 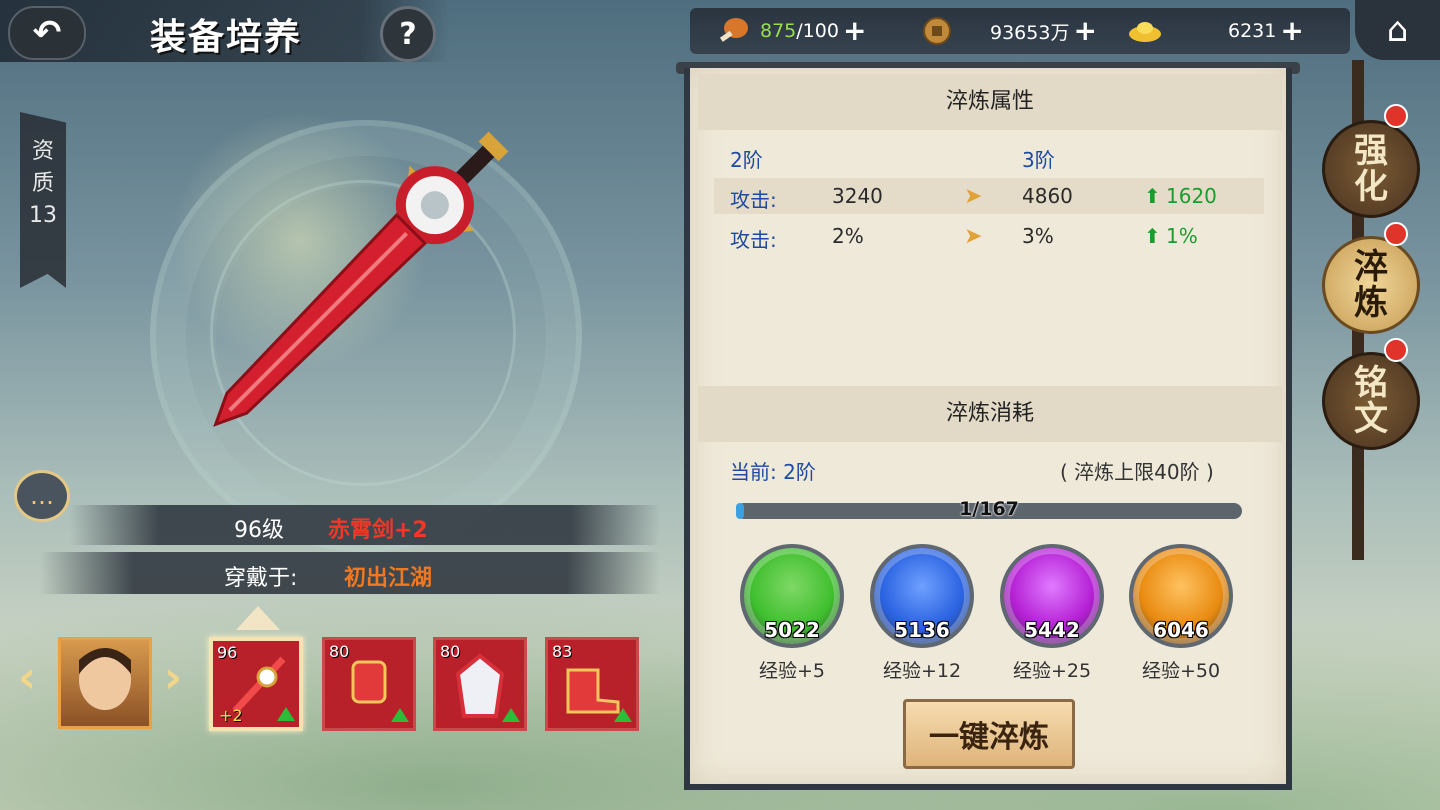 I want to click on quality-value: 13, so click(x=43, y=215).